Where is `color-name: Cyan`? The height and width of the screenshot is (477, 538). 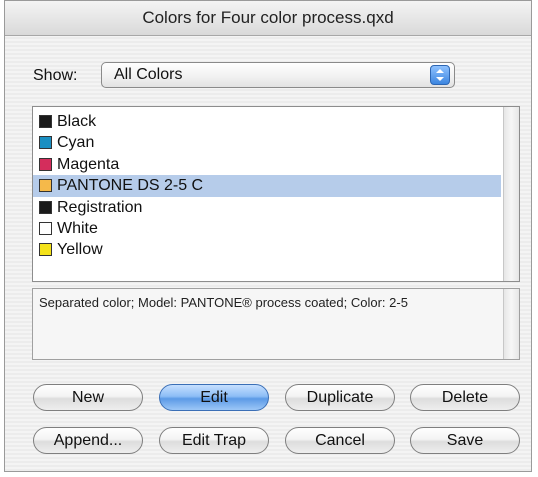 color-name: Cyan is located at coordinates (76, 143).